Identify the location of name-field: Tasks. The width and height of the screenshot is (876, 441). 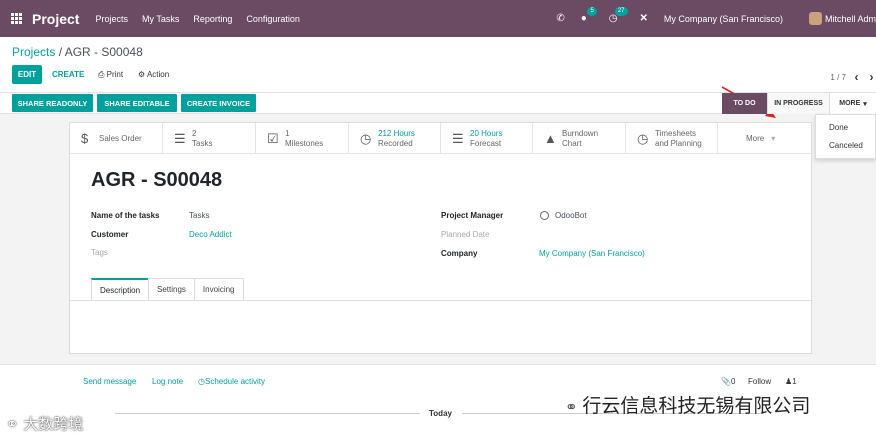
(199, 215).